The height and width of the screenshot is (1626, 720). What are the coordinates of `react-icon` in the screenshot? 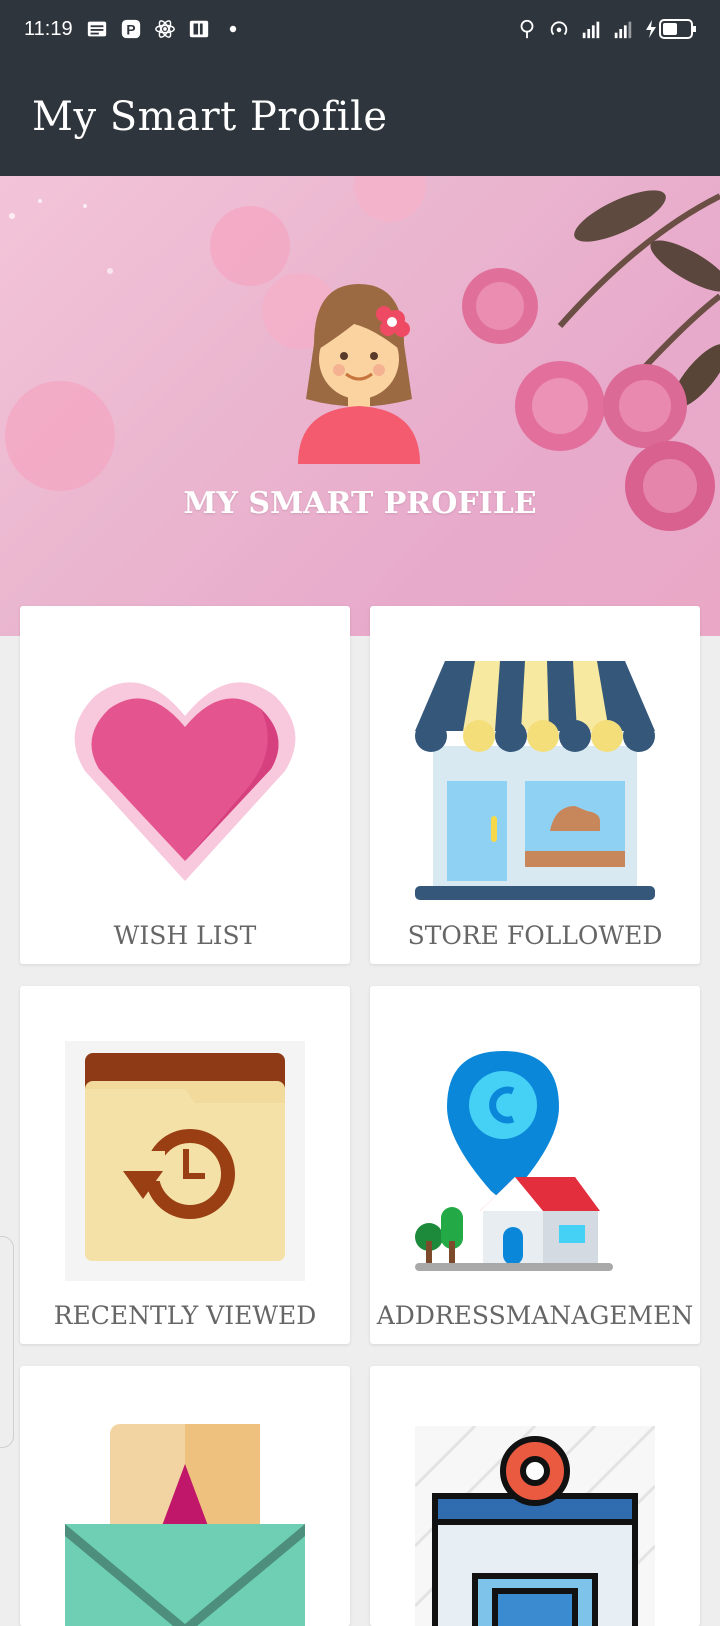 It's located at (165, 29).